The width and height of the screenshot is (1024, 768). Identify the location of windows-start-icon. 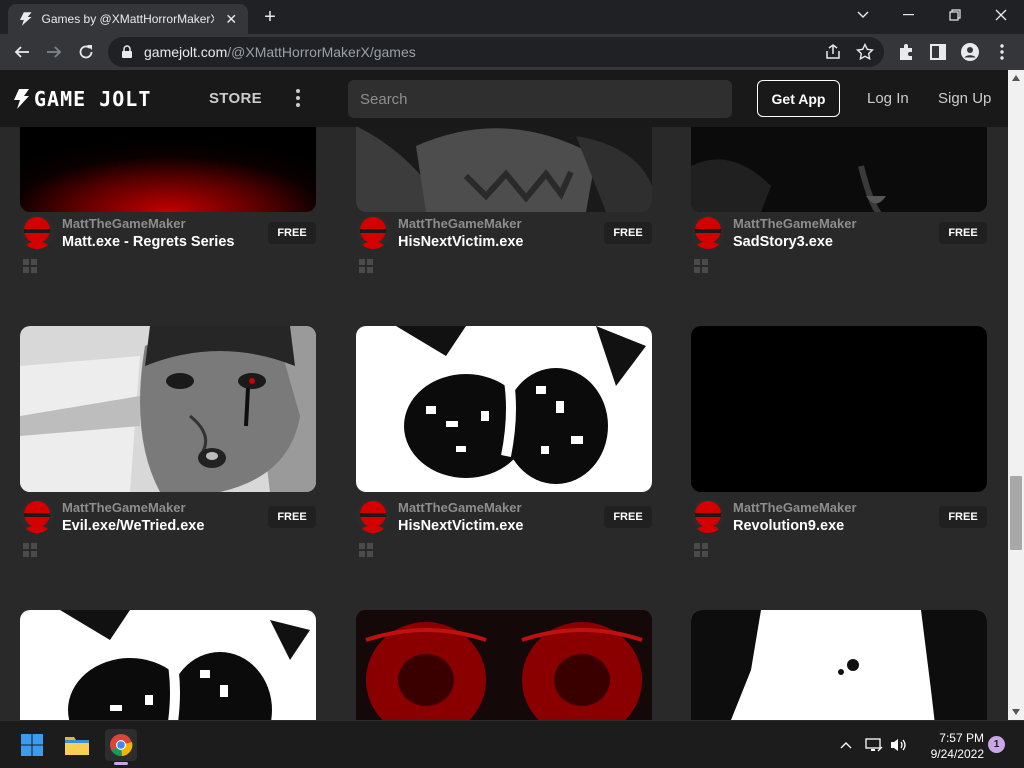
(32, 745).